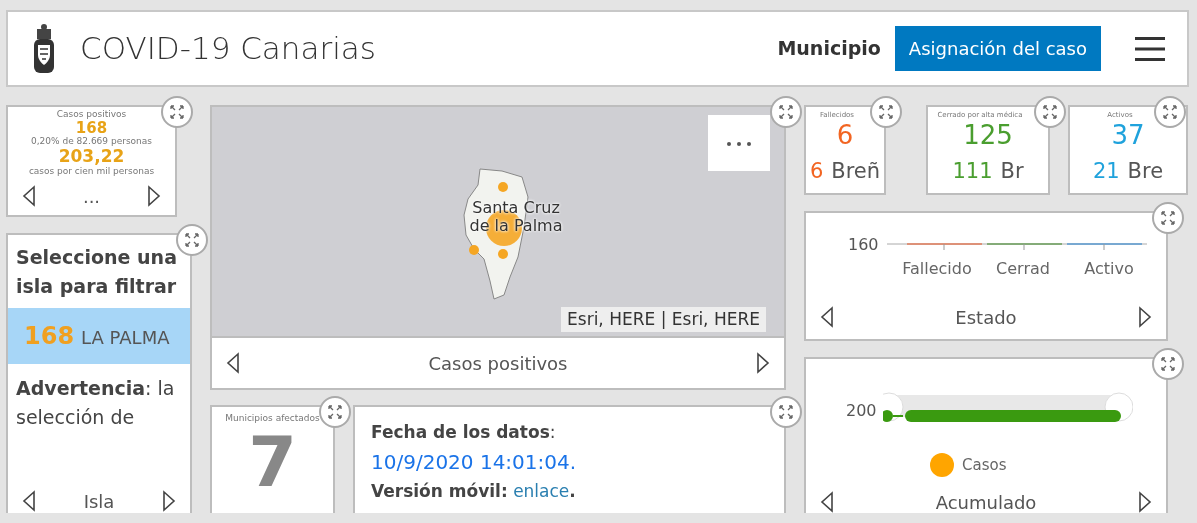 The width and height of the screenshot is (1197, 523). Describe the element at coordinates (1109, 269) in the screenshot. I see `category-label: Activo` at that location.